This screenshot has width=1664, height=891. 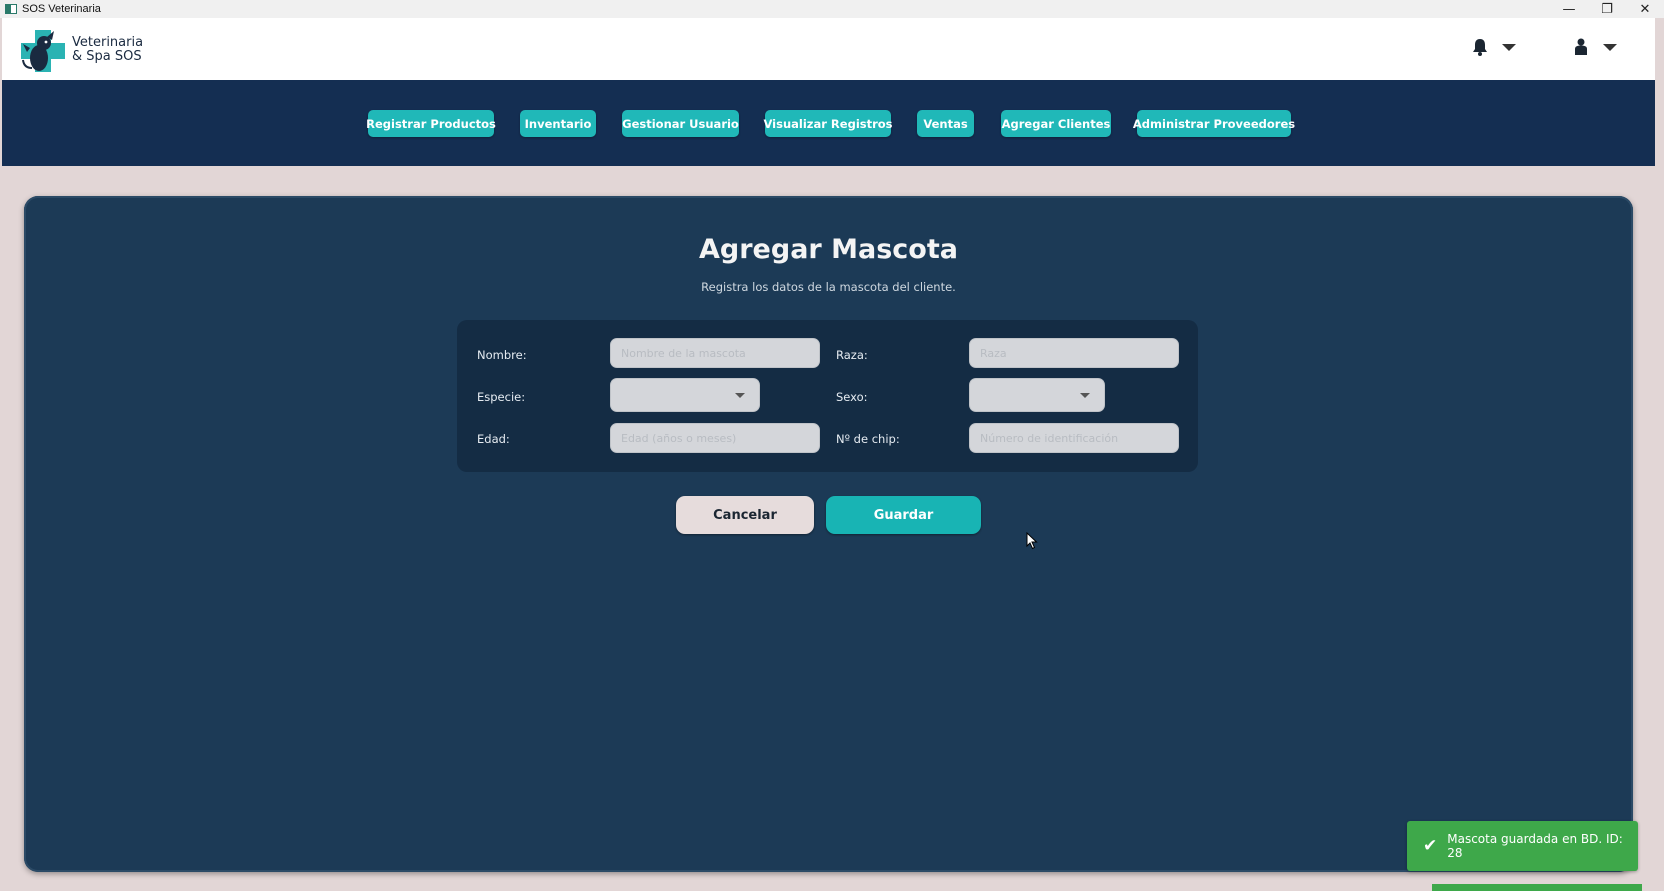 I want to click on save-button: Guardar, so click(x=903, y=515).